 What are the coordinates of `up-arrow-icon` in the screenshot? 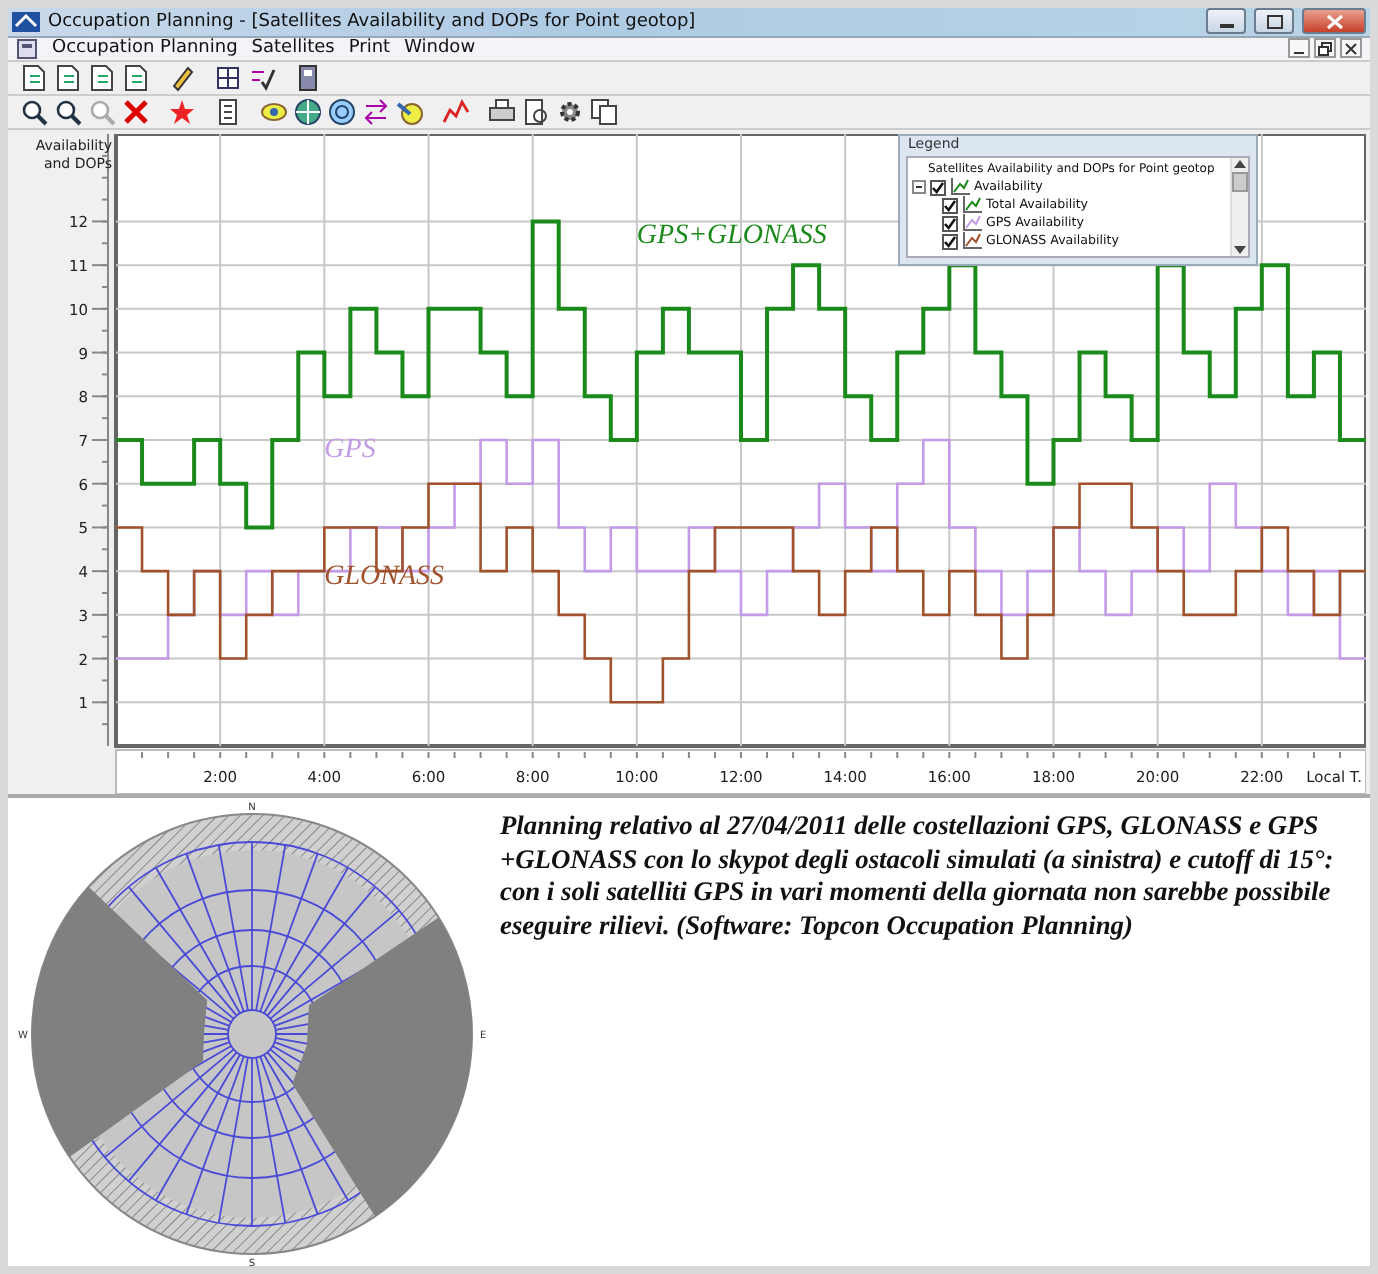 It's located at (1240, 164).